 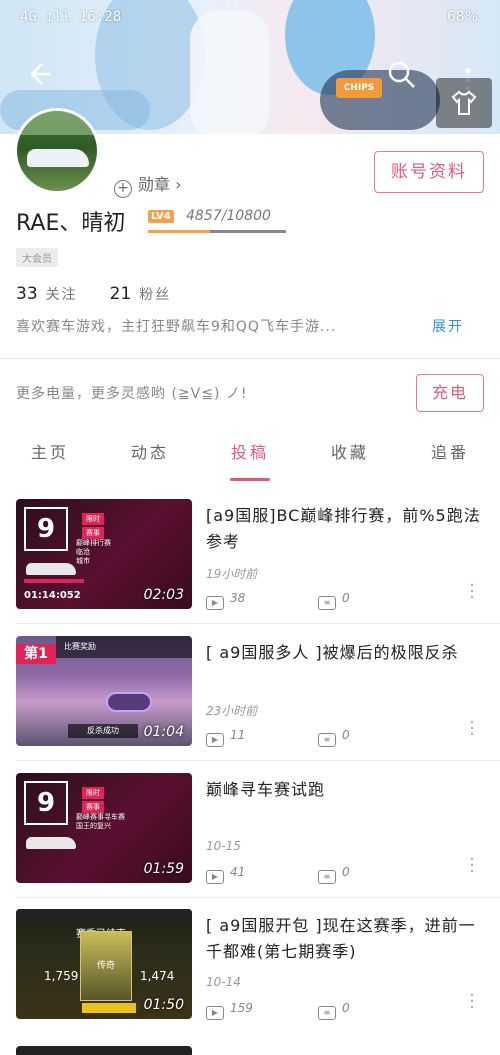 What do you see at coordinates (121, 294) in the screenshot?
I see `fans-count: 21` at bounding box center [121, 294].